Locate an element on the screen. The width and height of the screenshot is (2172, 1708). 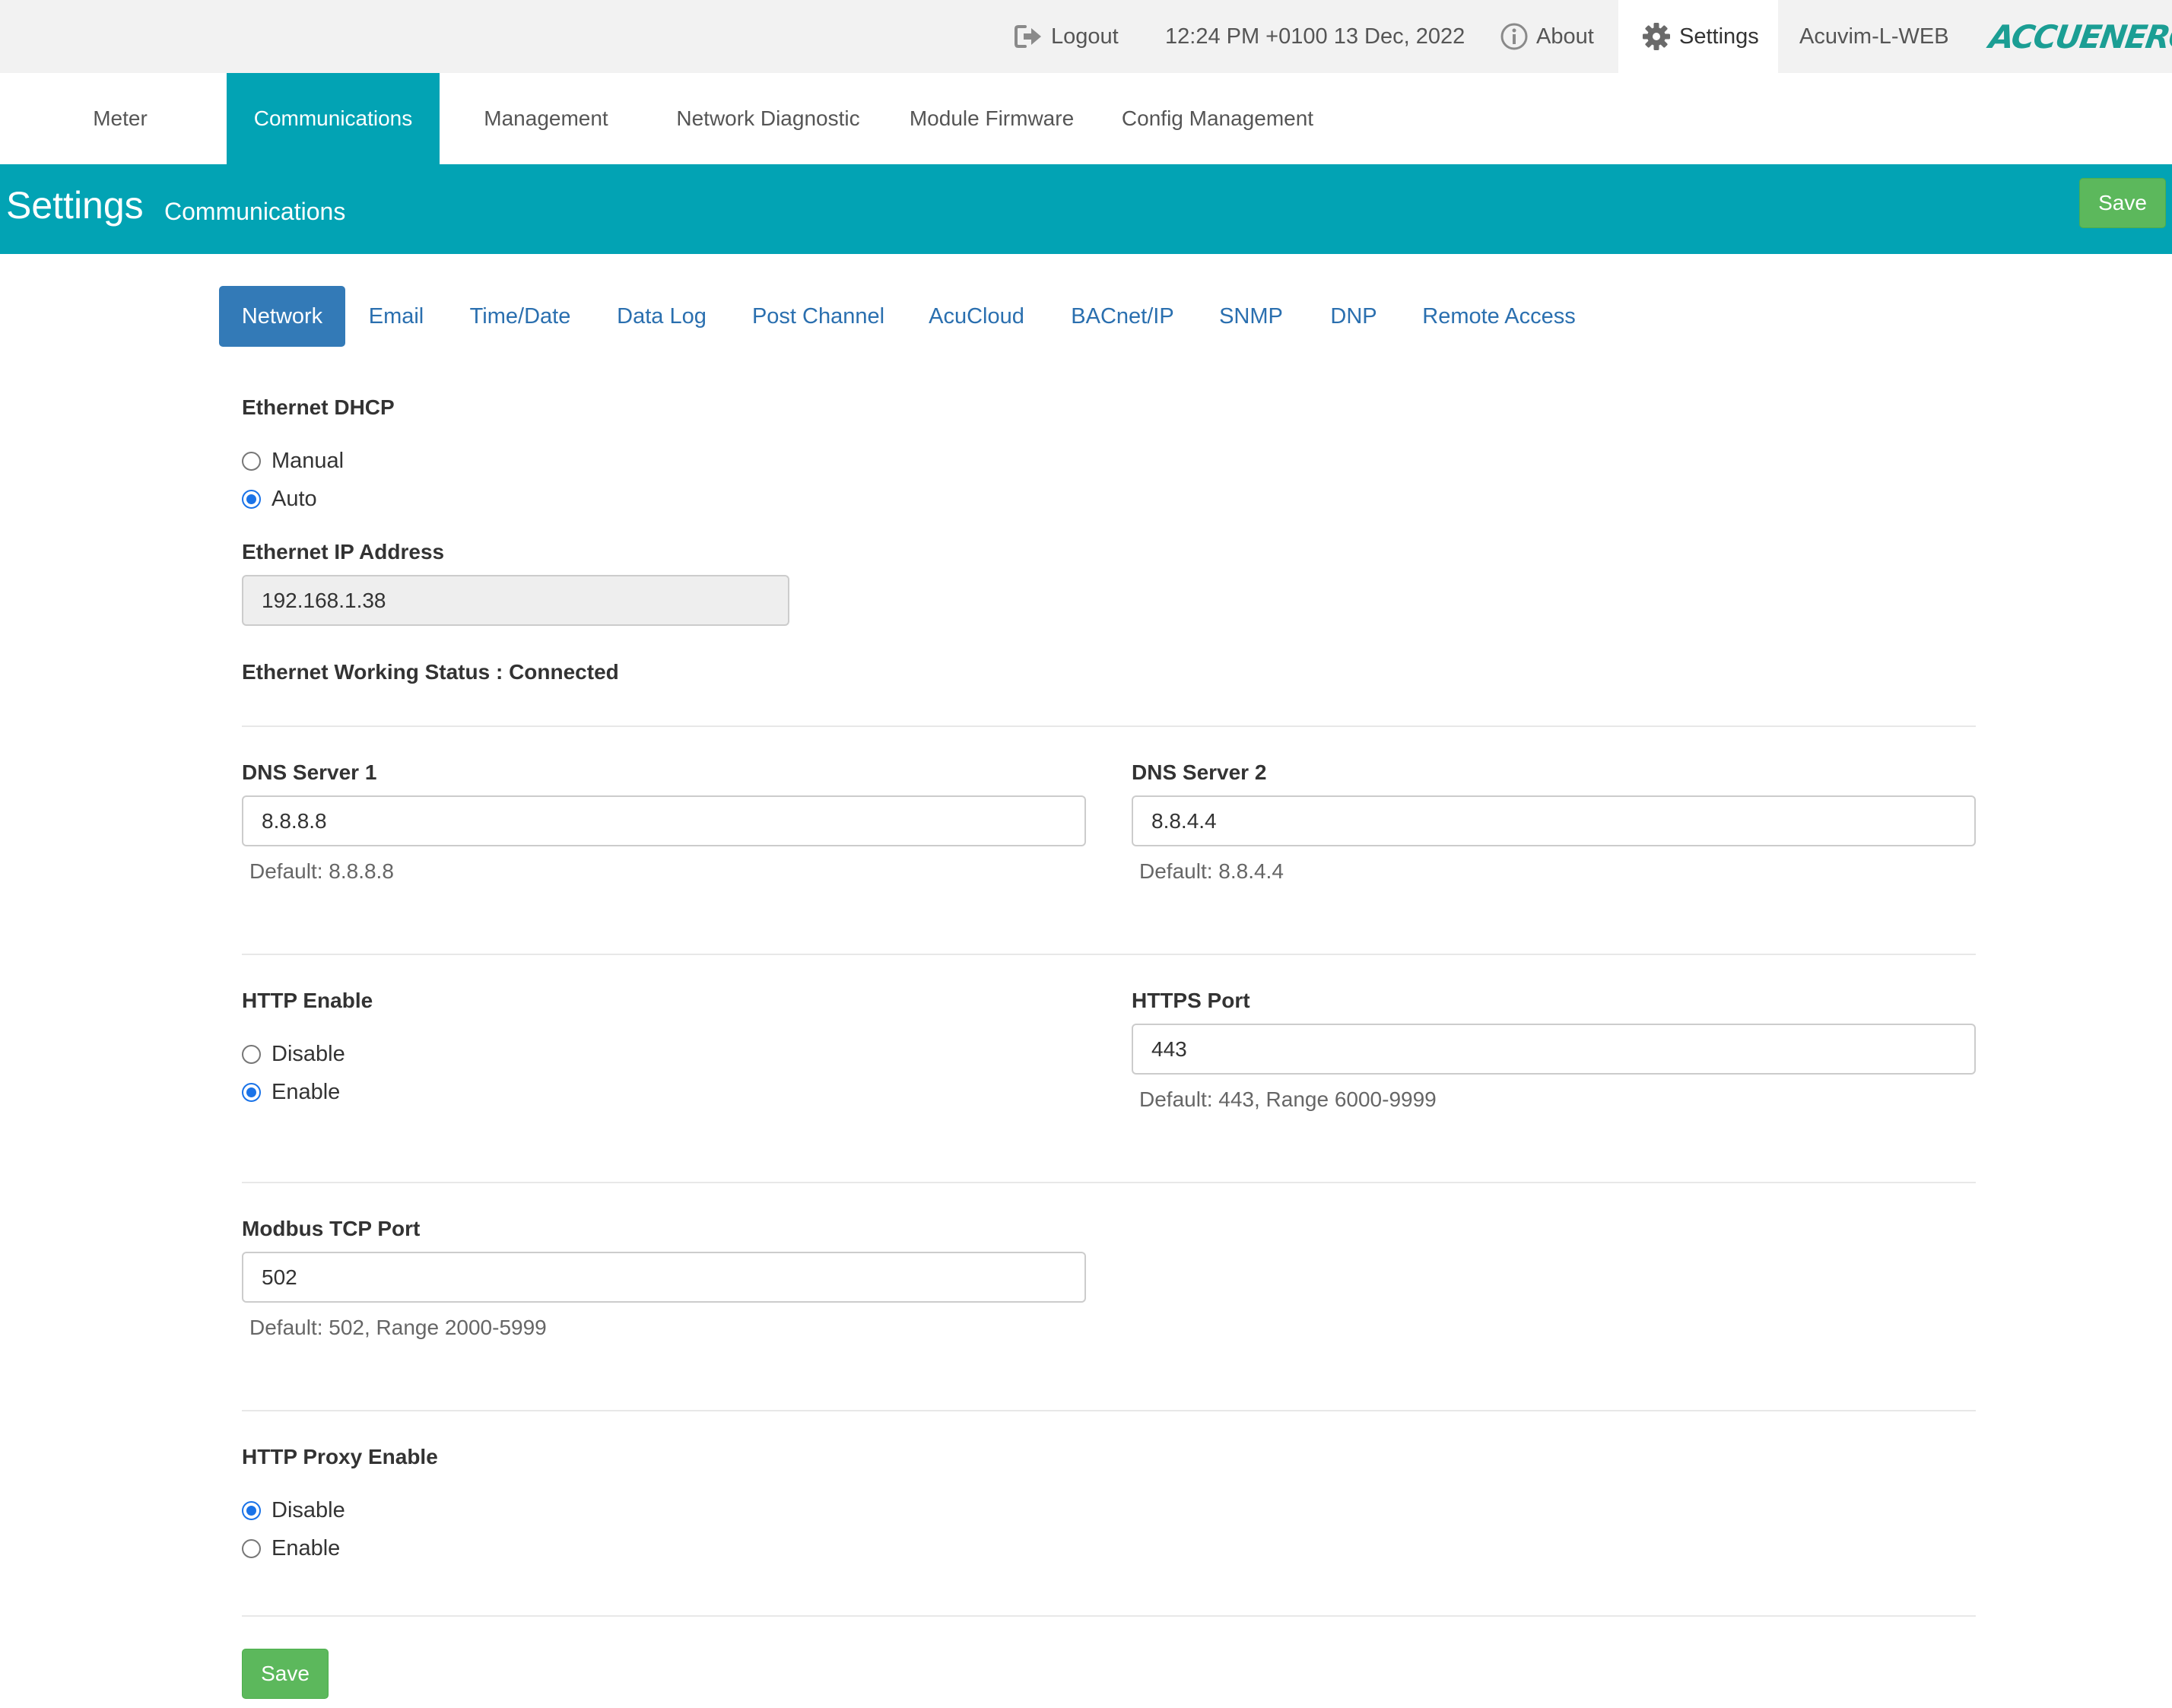
modbus-port-help: Default: 502, Range 2000-5999 is located at coordinates (398, 1327).